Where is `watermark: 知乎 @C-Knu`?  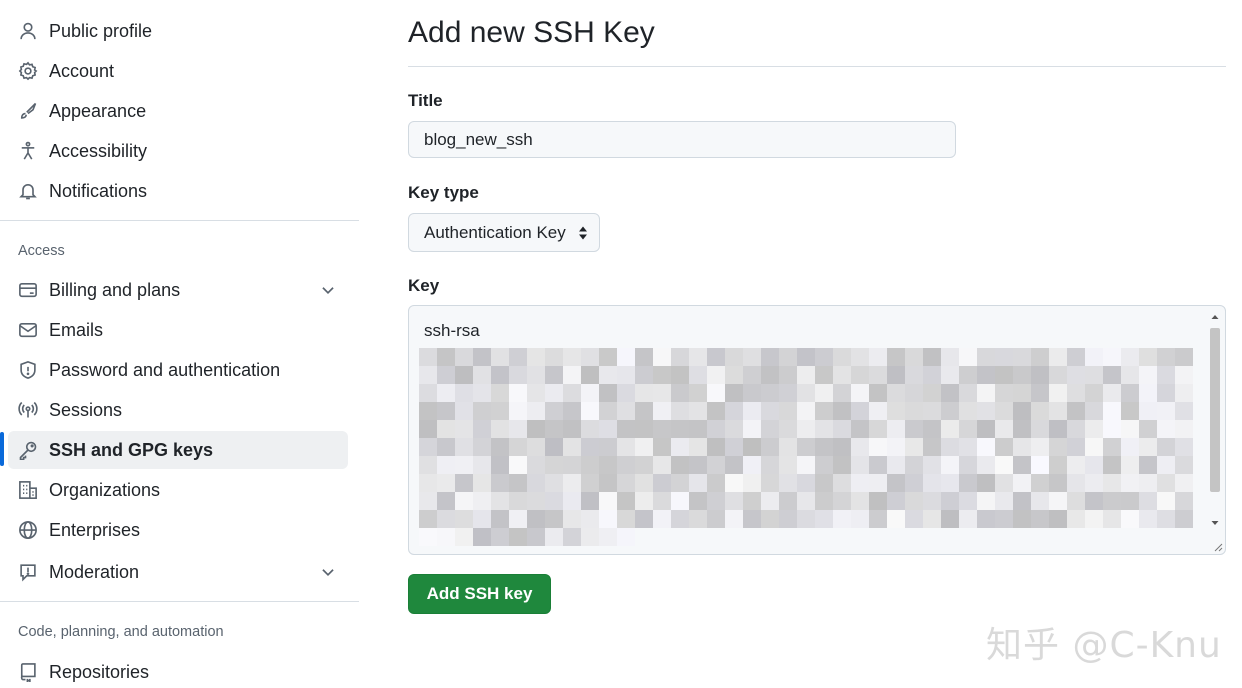 watermark: 知乎 @C-Knu is located at coordinates (1104, 645).